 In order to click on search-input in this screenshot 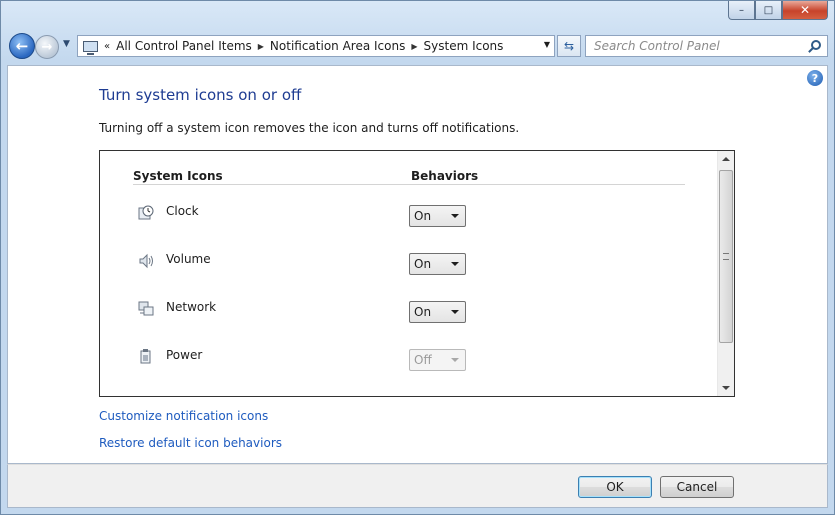, I will do `click(697, 46)`.